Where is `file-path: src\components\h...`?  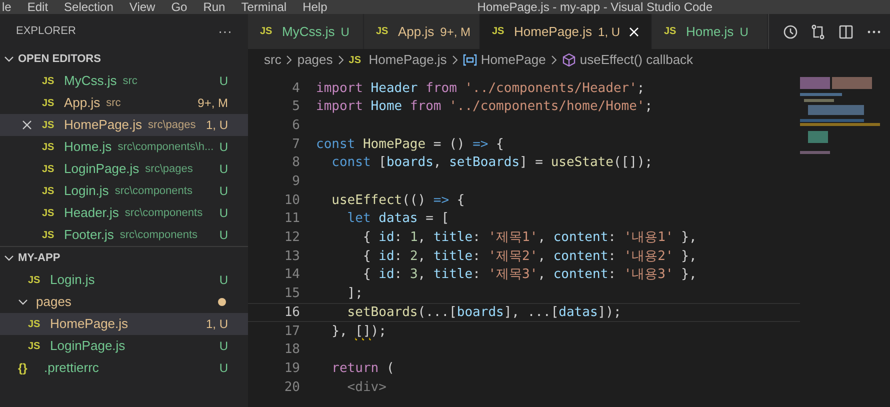
file-path: src\components\h... is located at coordinates (166, 147).